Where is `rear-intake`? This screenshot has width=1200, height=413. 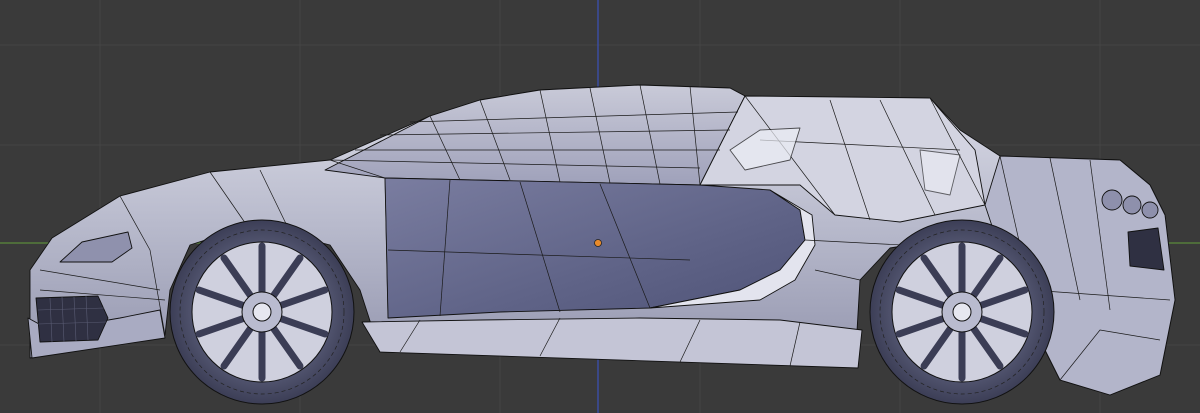 rear-intake is located at coordinates (1146, 249).